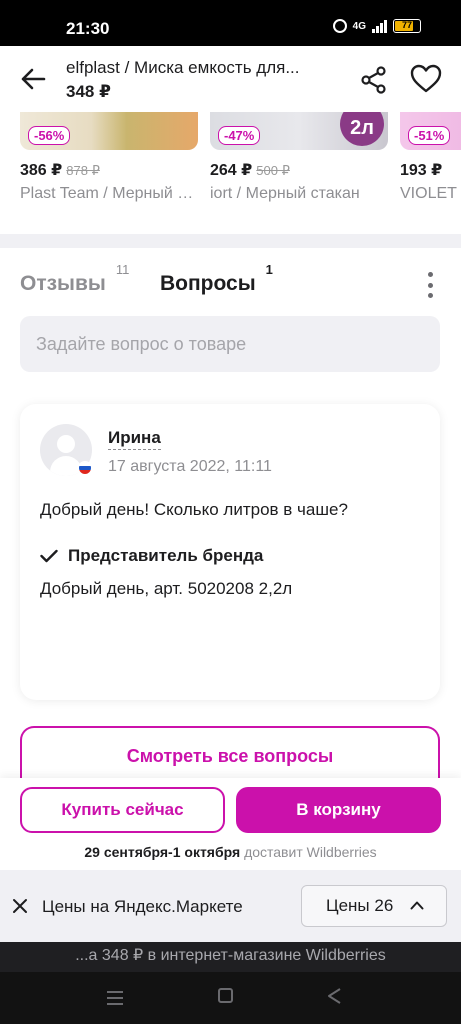  I want to click on tab-reviews: Отзывы 11, so click(74, 279).